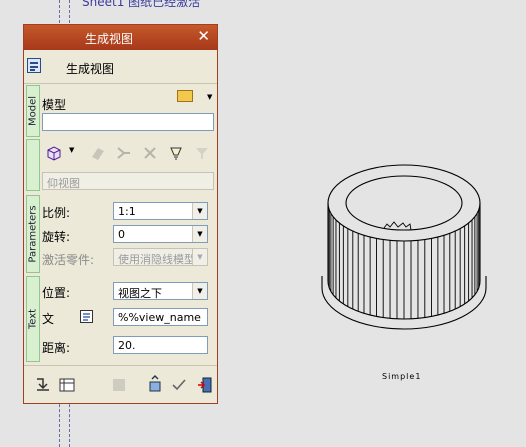 The height and width of the screenshot is (447, 526). Describe the element at coordinates (160, 234) in the screenshot. I see `rotation-select: 0 ▼` at that location.